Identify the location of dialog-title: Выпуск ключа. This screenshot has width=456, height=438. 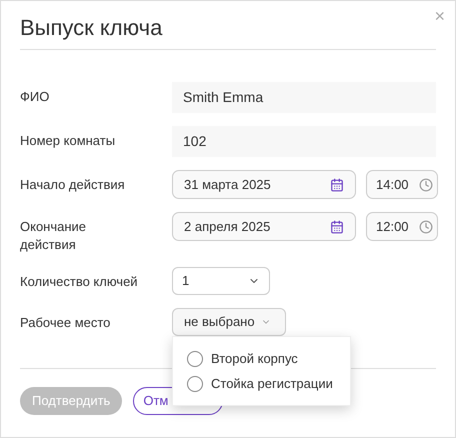
(91, 27).